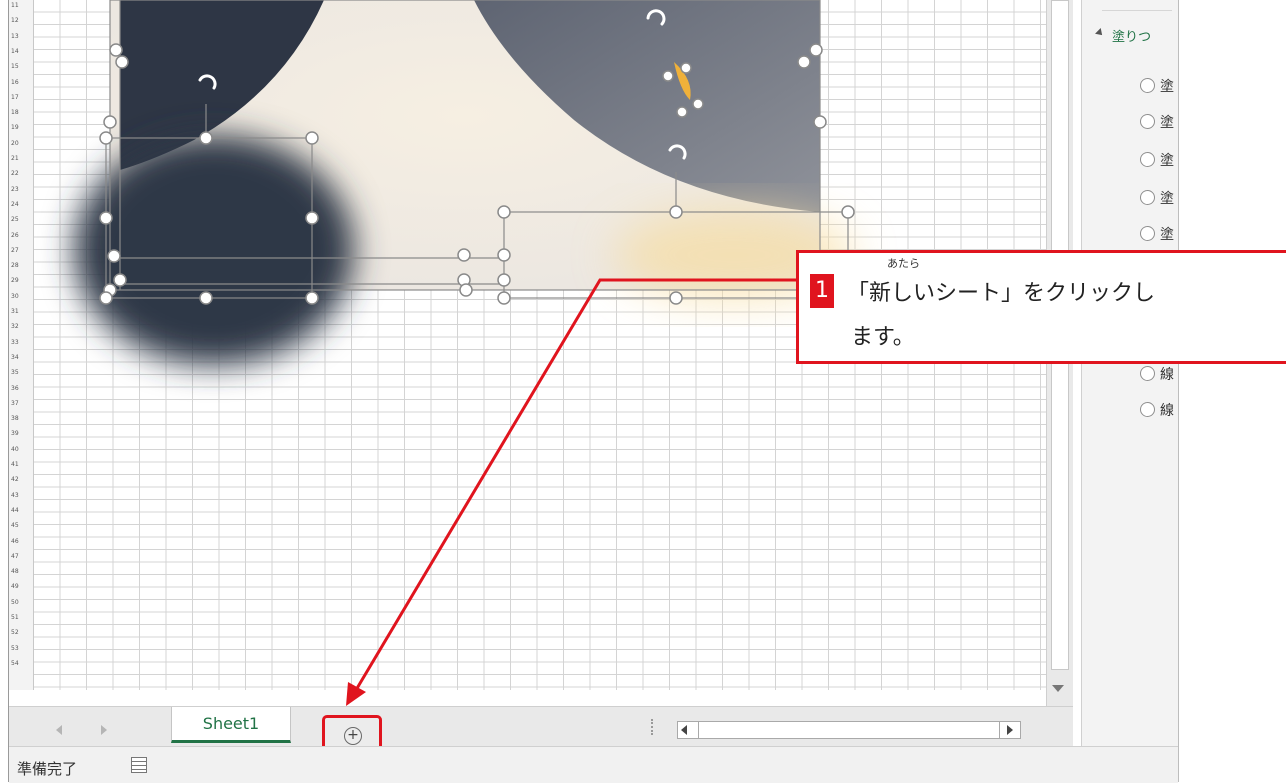 The width and height of the screenshot is (1286, 783). I want to click on instruction-line-2: ます。, so click(883, 337).